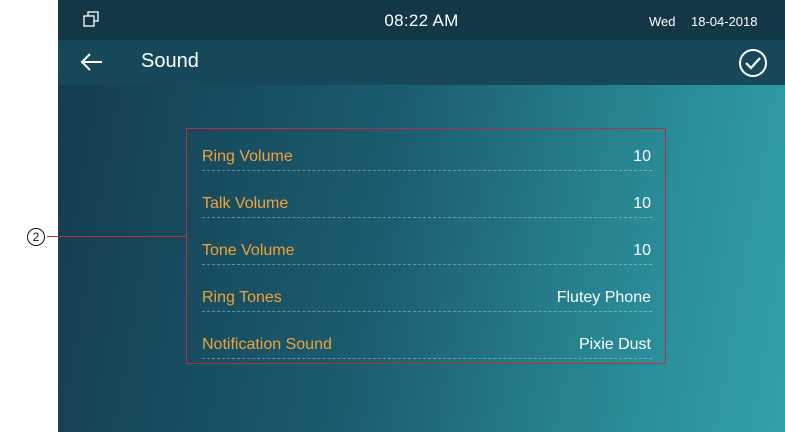 The height and width of the screenshot is (432, 785). I want to click on page-title: Sound, so click(170, 61).